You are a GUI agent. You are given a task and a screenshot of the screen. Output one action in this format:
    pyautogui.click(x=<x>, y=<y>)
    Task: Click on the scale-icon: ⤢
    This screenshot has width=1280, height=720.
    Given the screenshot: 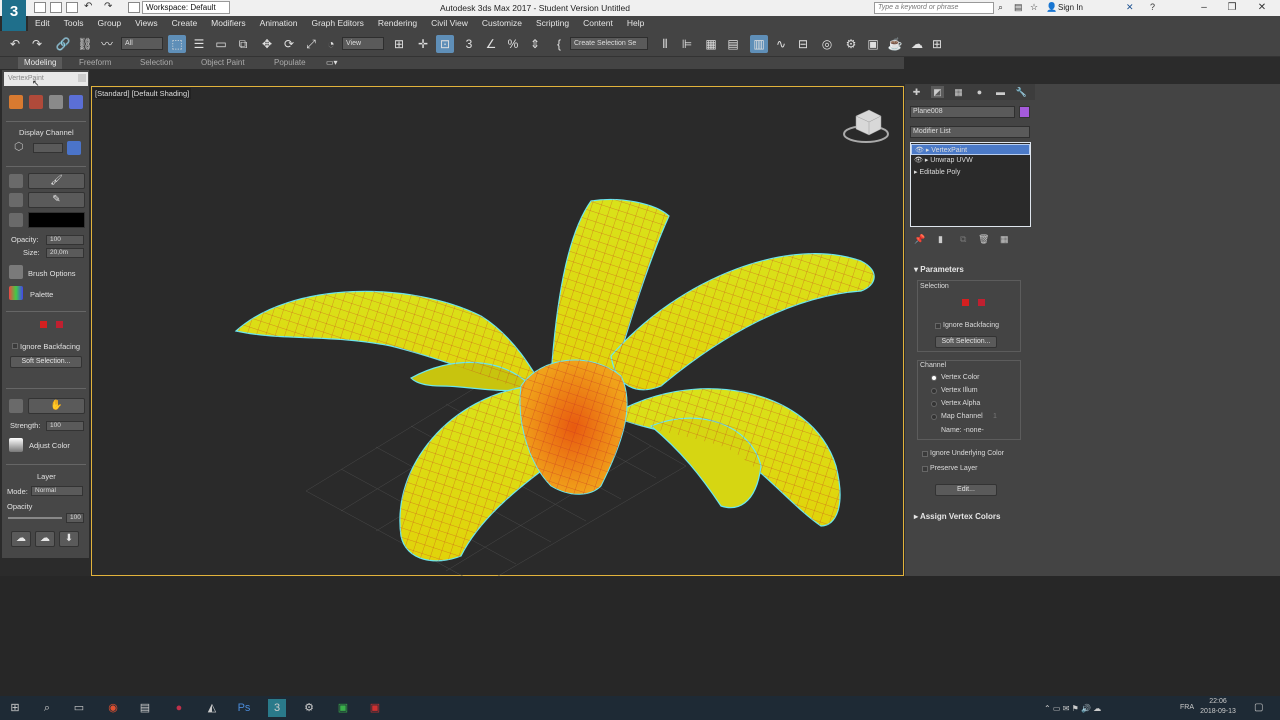 What is the action you would take?
    pyautogui.click(x=311, y=44)
    